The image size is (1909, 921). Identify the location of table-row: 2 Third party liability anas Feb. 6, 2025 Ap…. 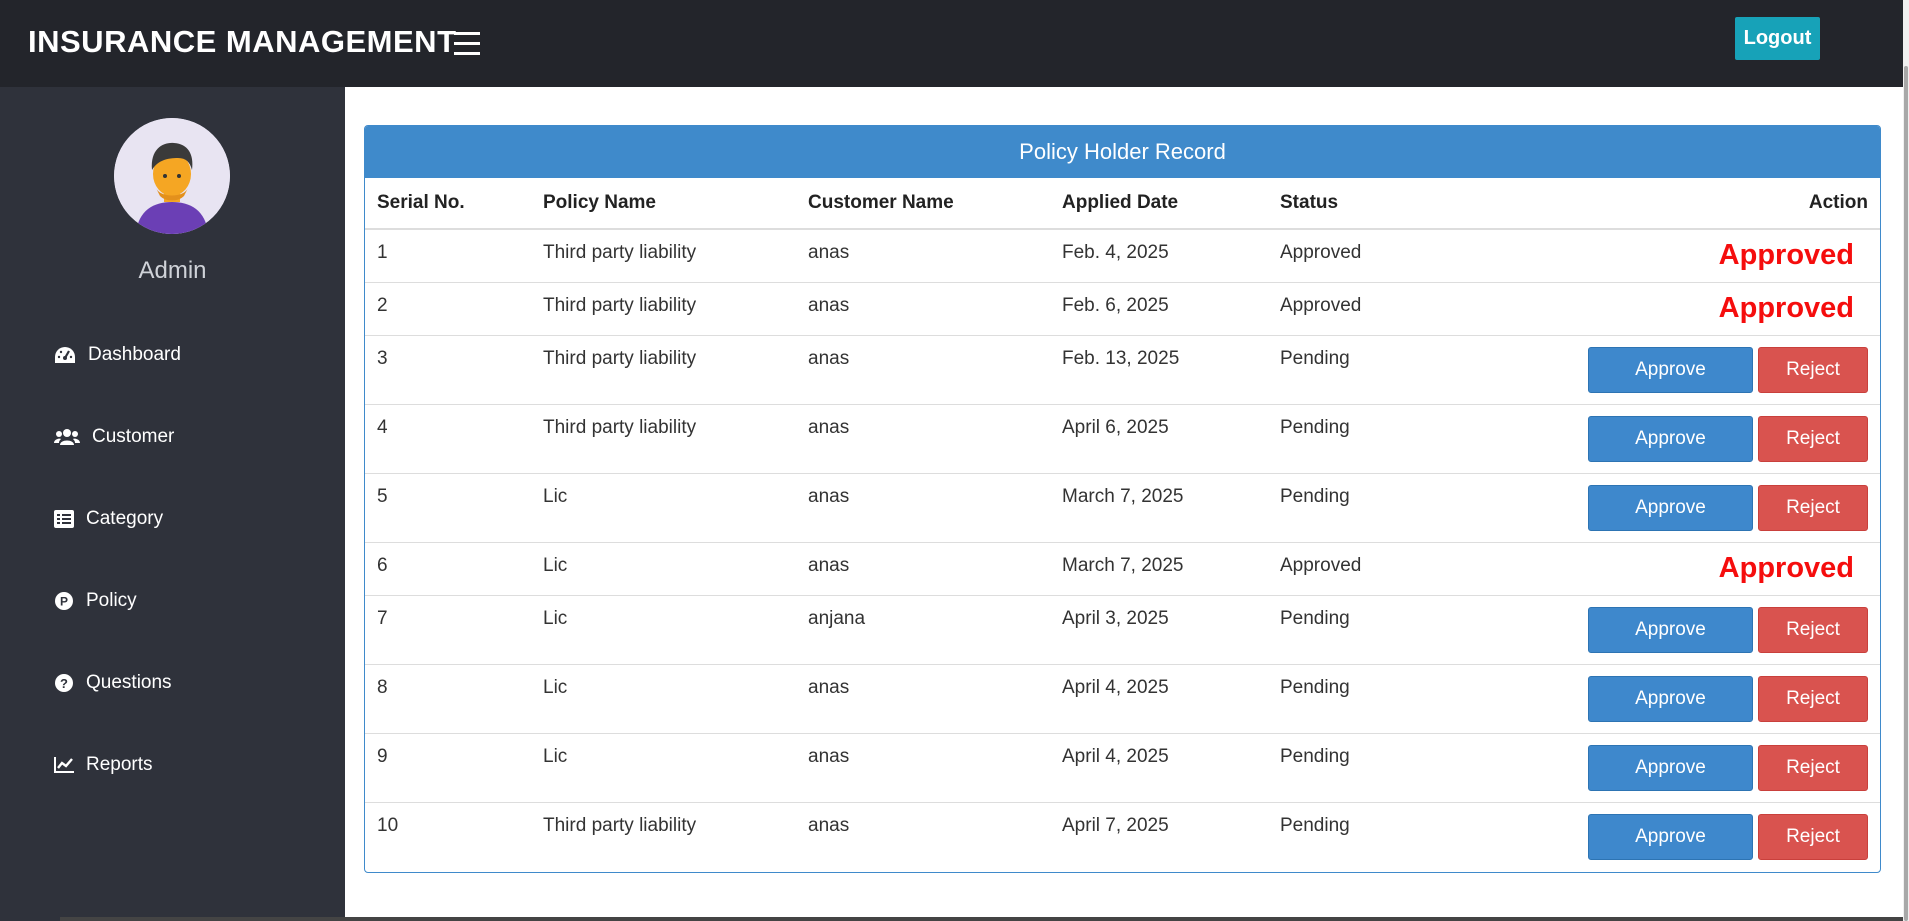
(1122, 308).